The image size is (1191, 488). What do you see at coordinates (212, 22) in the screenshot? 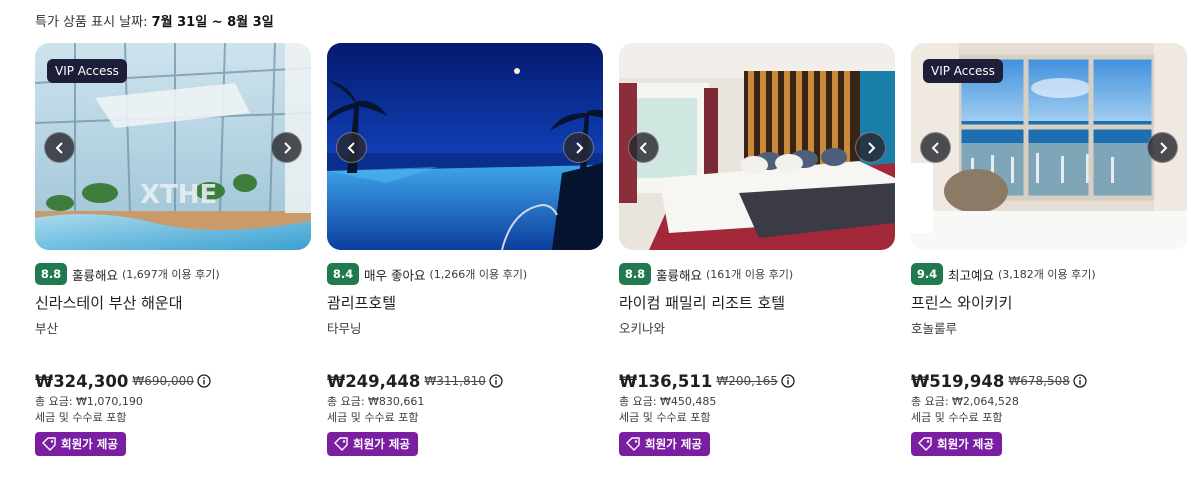
I see `deal-dates-value: 7월 31일 ~ 8월 3일` at bounding box center [212, 22].